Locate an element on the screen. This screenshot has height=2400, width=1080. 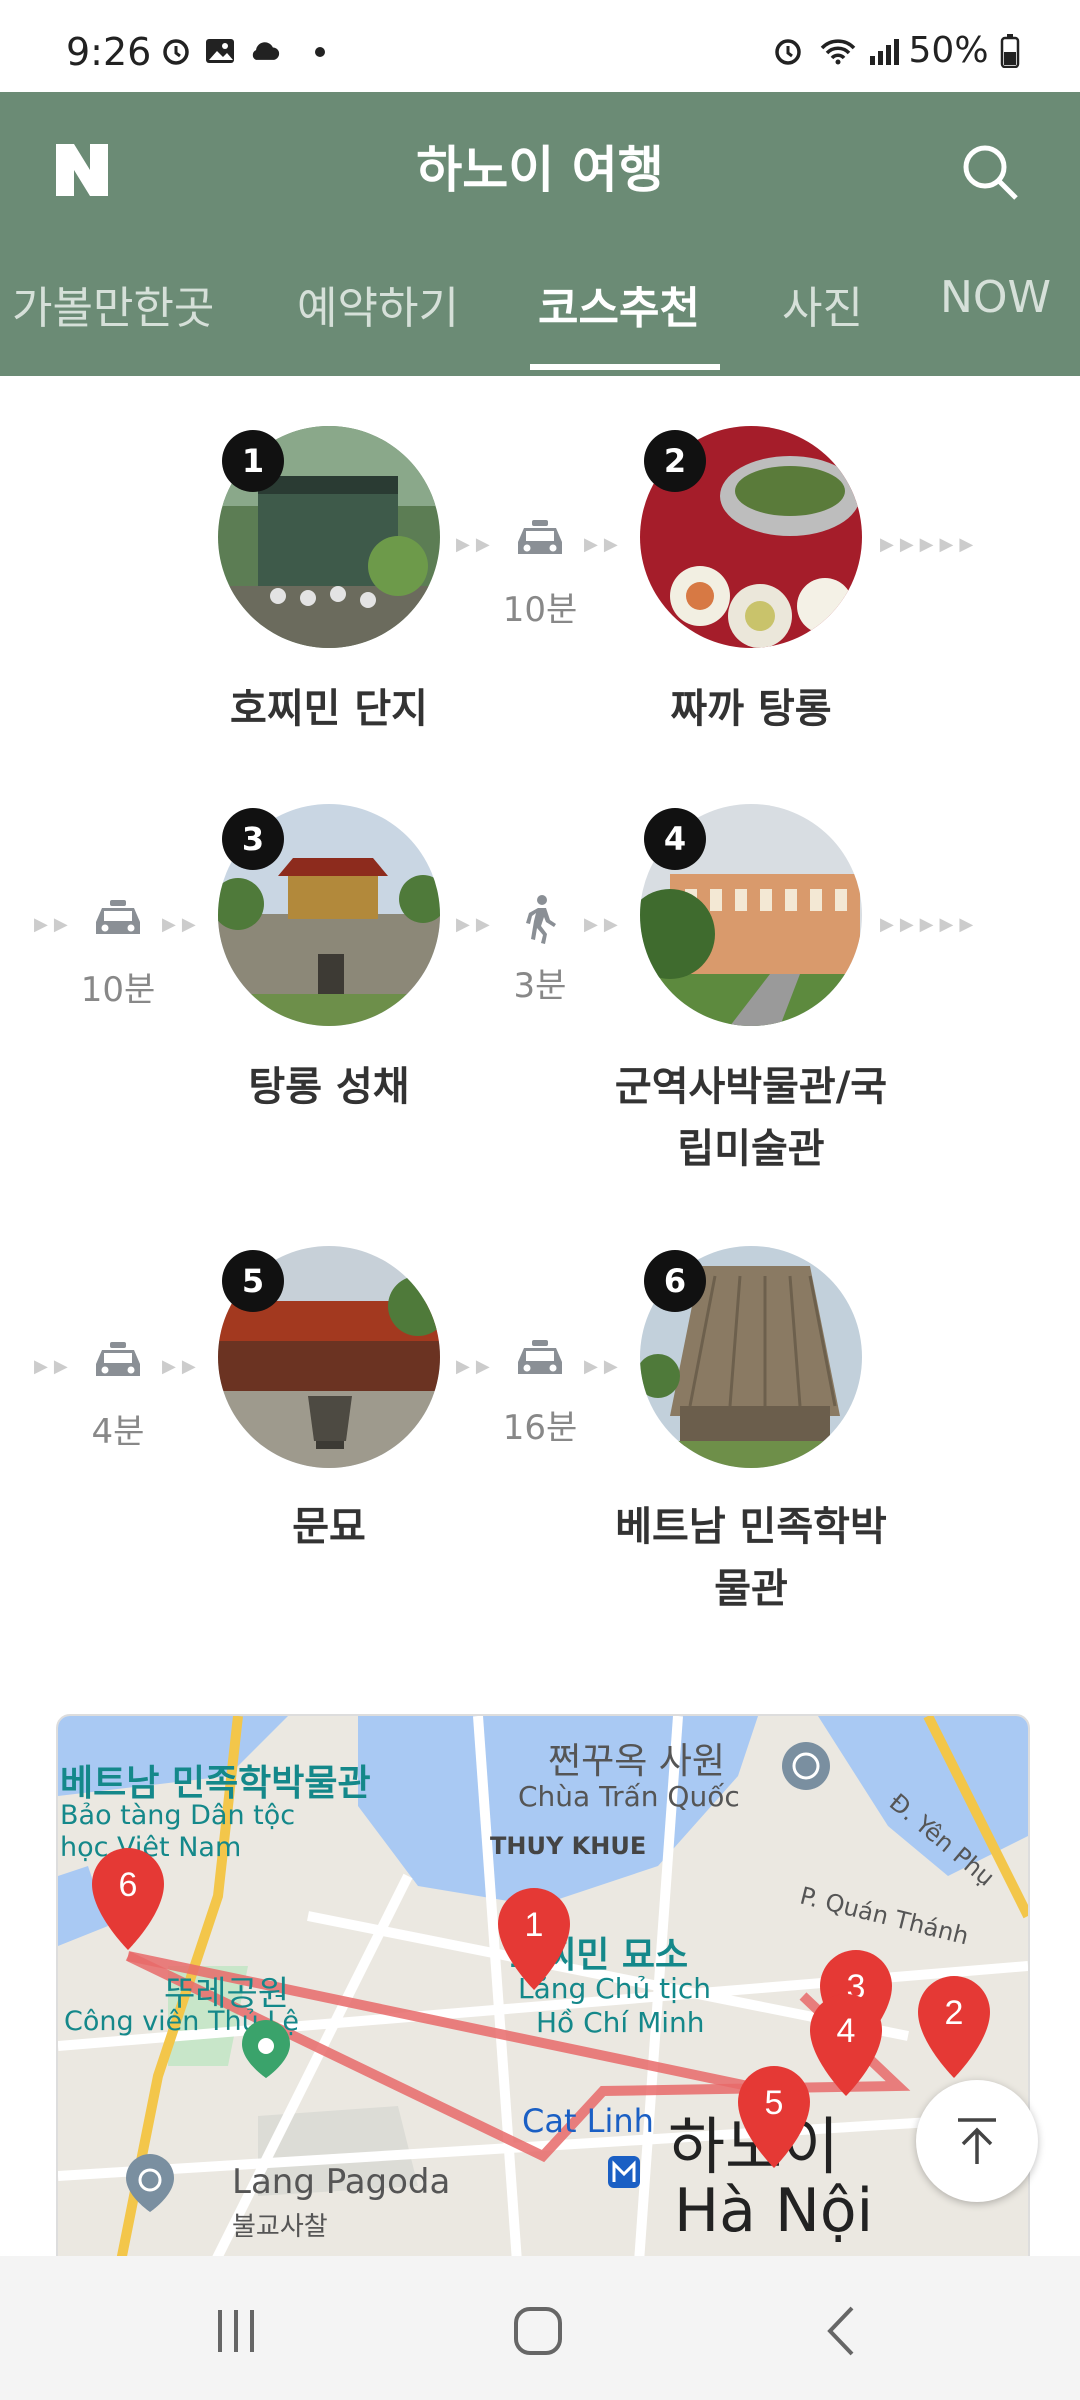
home-icon is located at coordinates (538, 2331).